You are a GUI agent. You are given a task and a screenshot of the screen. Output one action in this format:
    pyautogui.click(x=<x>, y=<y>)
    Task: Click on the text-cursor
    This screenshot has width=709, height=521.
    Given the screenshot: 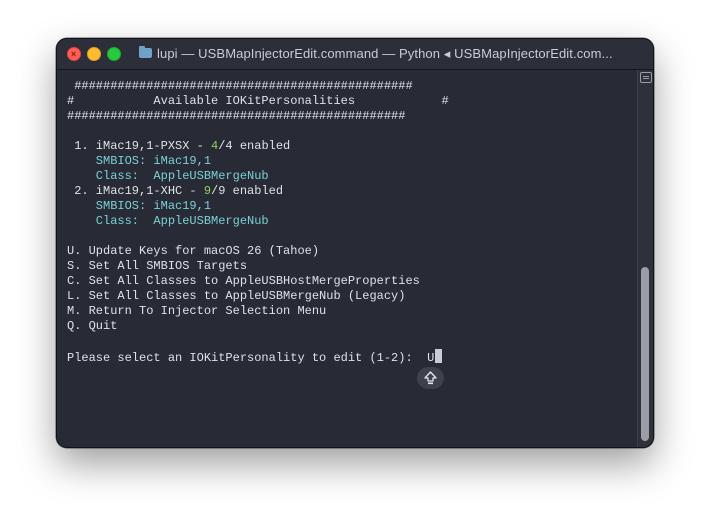 What is the action you would take?
    pyautogui.click(x=439, y=356)
    